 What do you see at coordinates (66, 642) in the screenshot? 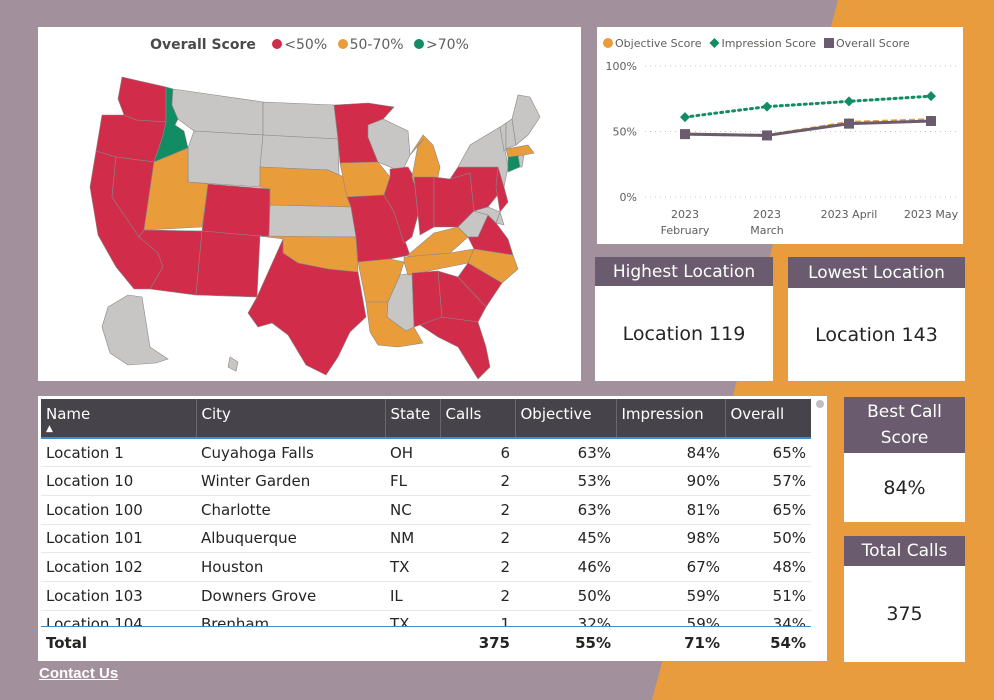
I see `total-label: Total` at bounding box center [66, 642].